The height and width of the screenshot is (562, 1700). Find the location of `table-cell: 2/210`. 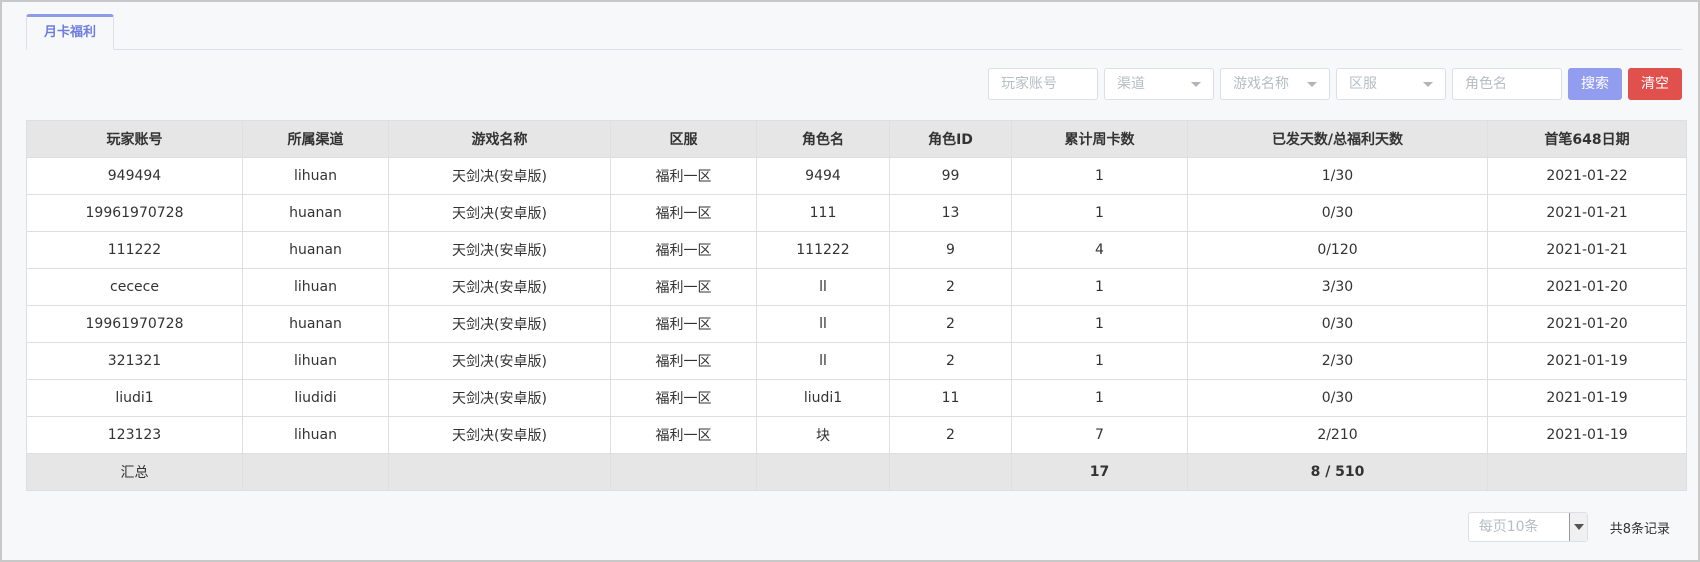

table-cell: 2/210 is located at coordinates (1337, 435).